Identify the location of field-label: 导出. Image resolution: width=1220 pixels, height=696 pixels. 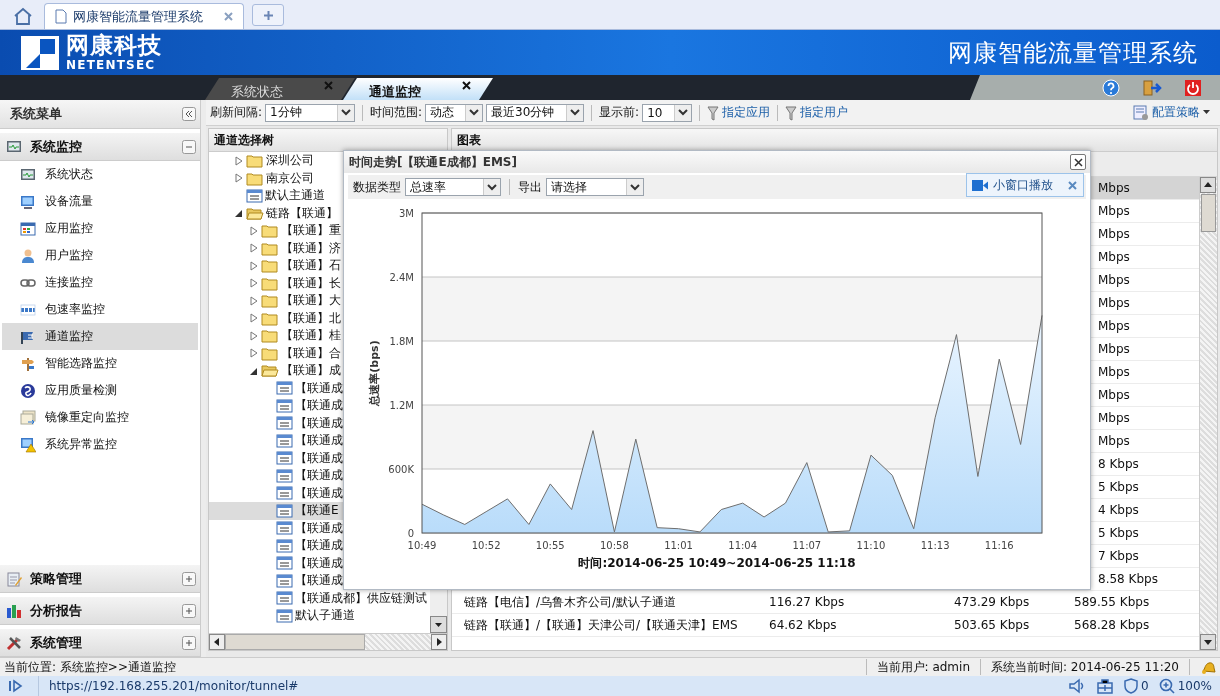
(530, 187).